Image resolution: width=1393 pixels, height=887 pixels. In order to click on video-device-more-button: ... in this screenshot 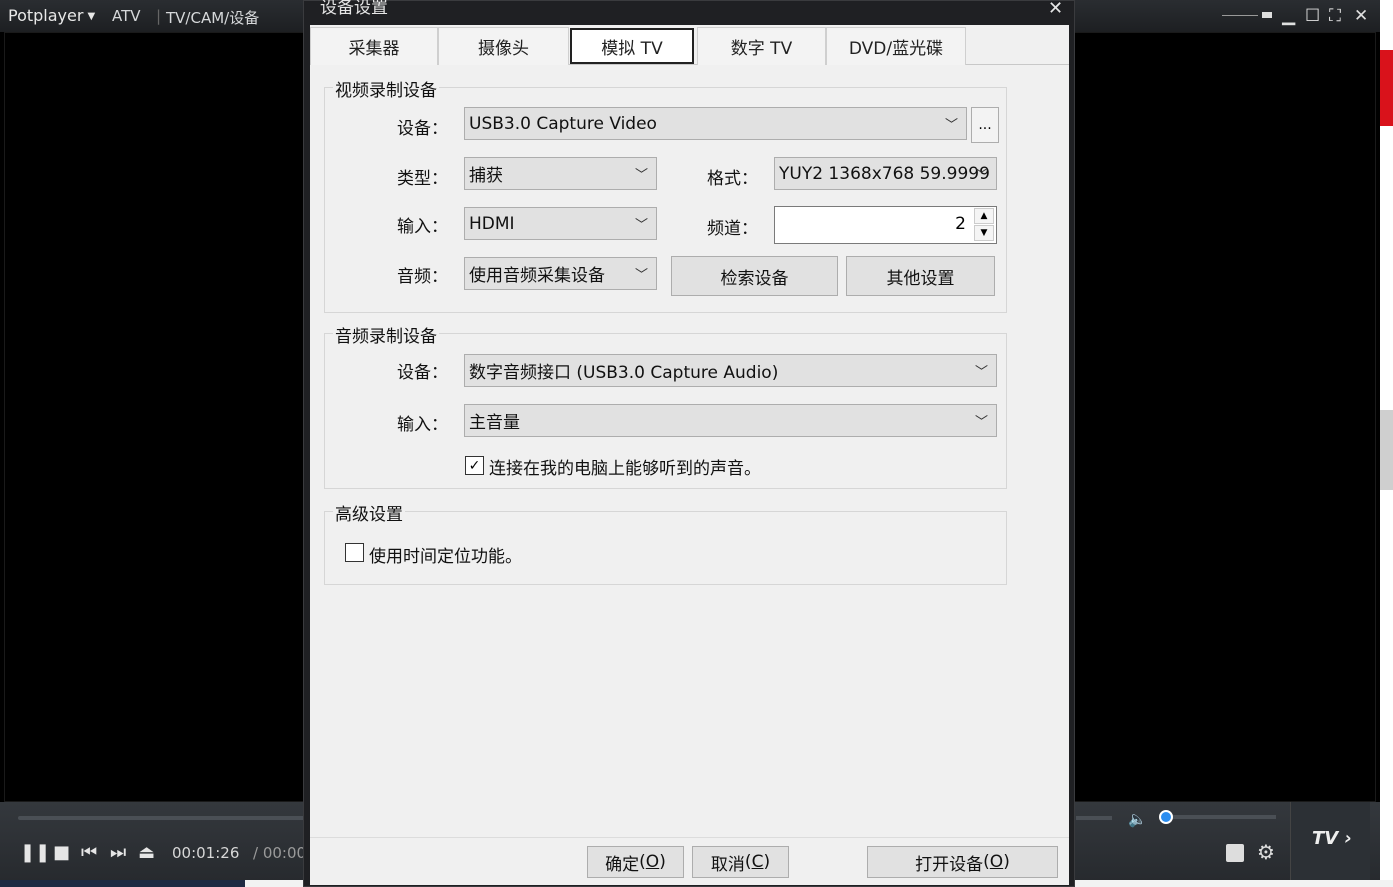, I will do `click(985, 125)`.